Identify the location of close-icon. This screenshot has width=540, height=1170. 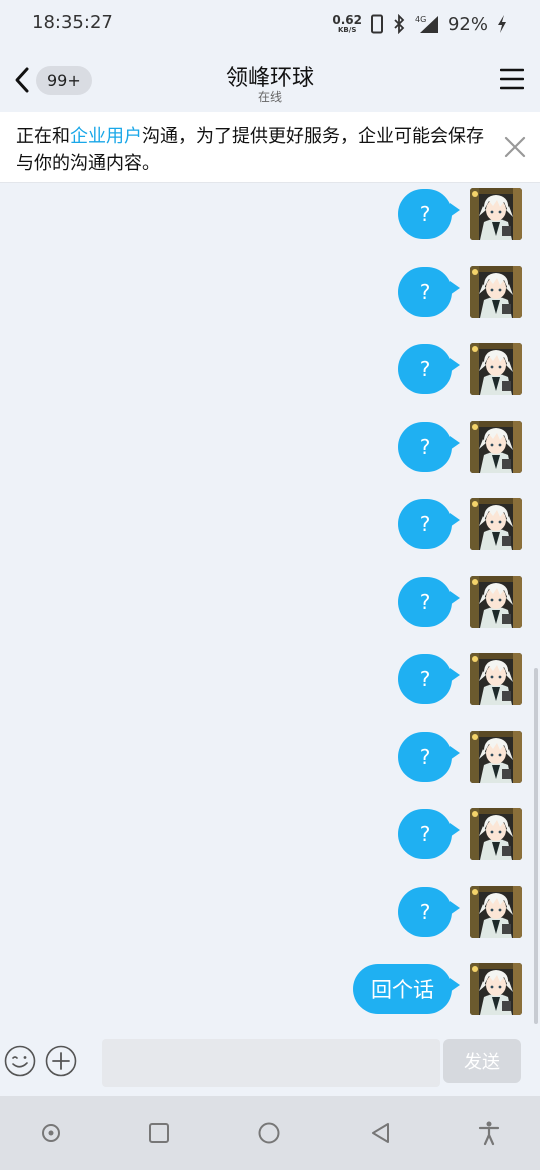
(515, 147).